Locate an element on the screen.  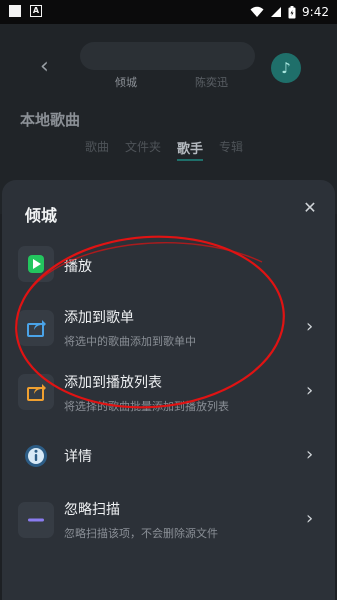
menu-item-subtitle: 忽略扫描该项，不会删除源文件 is located at coordinates (141, 533).